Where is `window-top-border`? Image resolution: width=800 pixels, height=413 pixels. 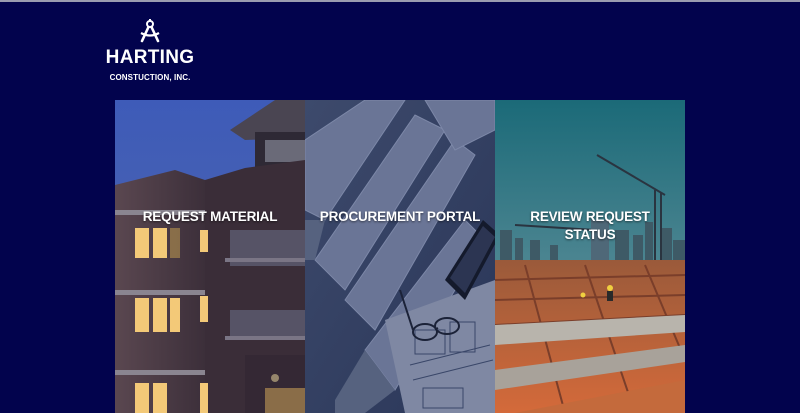
window-top-border is located at coordinates (400, 1).